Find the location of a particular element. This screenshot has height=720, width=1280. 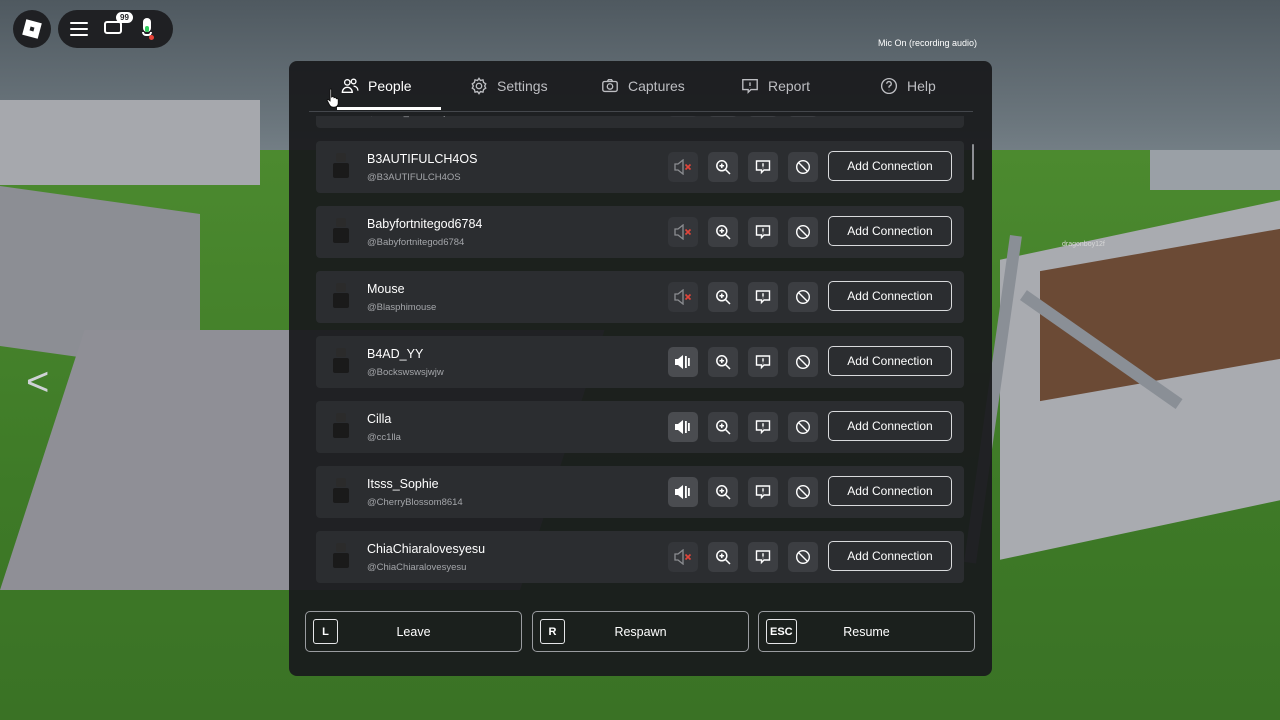

respawn-label: Respawn is located at coordinates (640, 631).